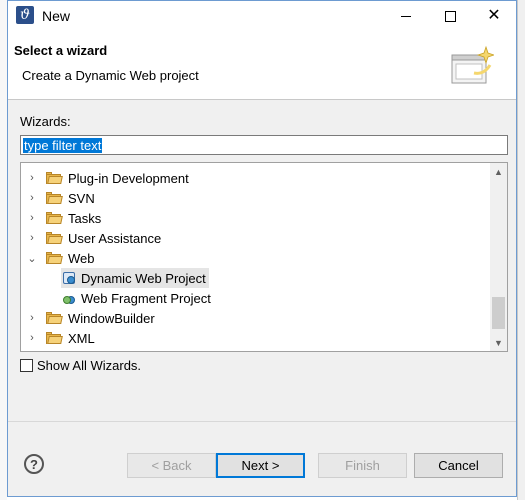 The image size is (525, 500). Describe the element at coordinates (111, 318) in the screenshot. I see `tree-item-label: WindowBuilder` at that location.